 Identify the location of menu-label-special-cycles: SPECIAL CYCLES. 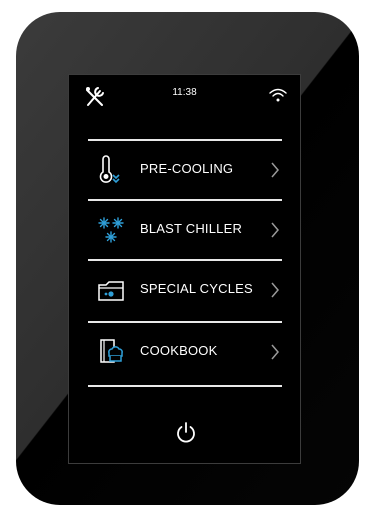
(196, 288).